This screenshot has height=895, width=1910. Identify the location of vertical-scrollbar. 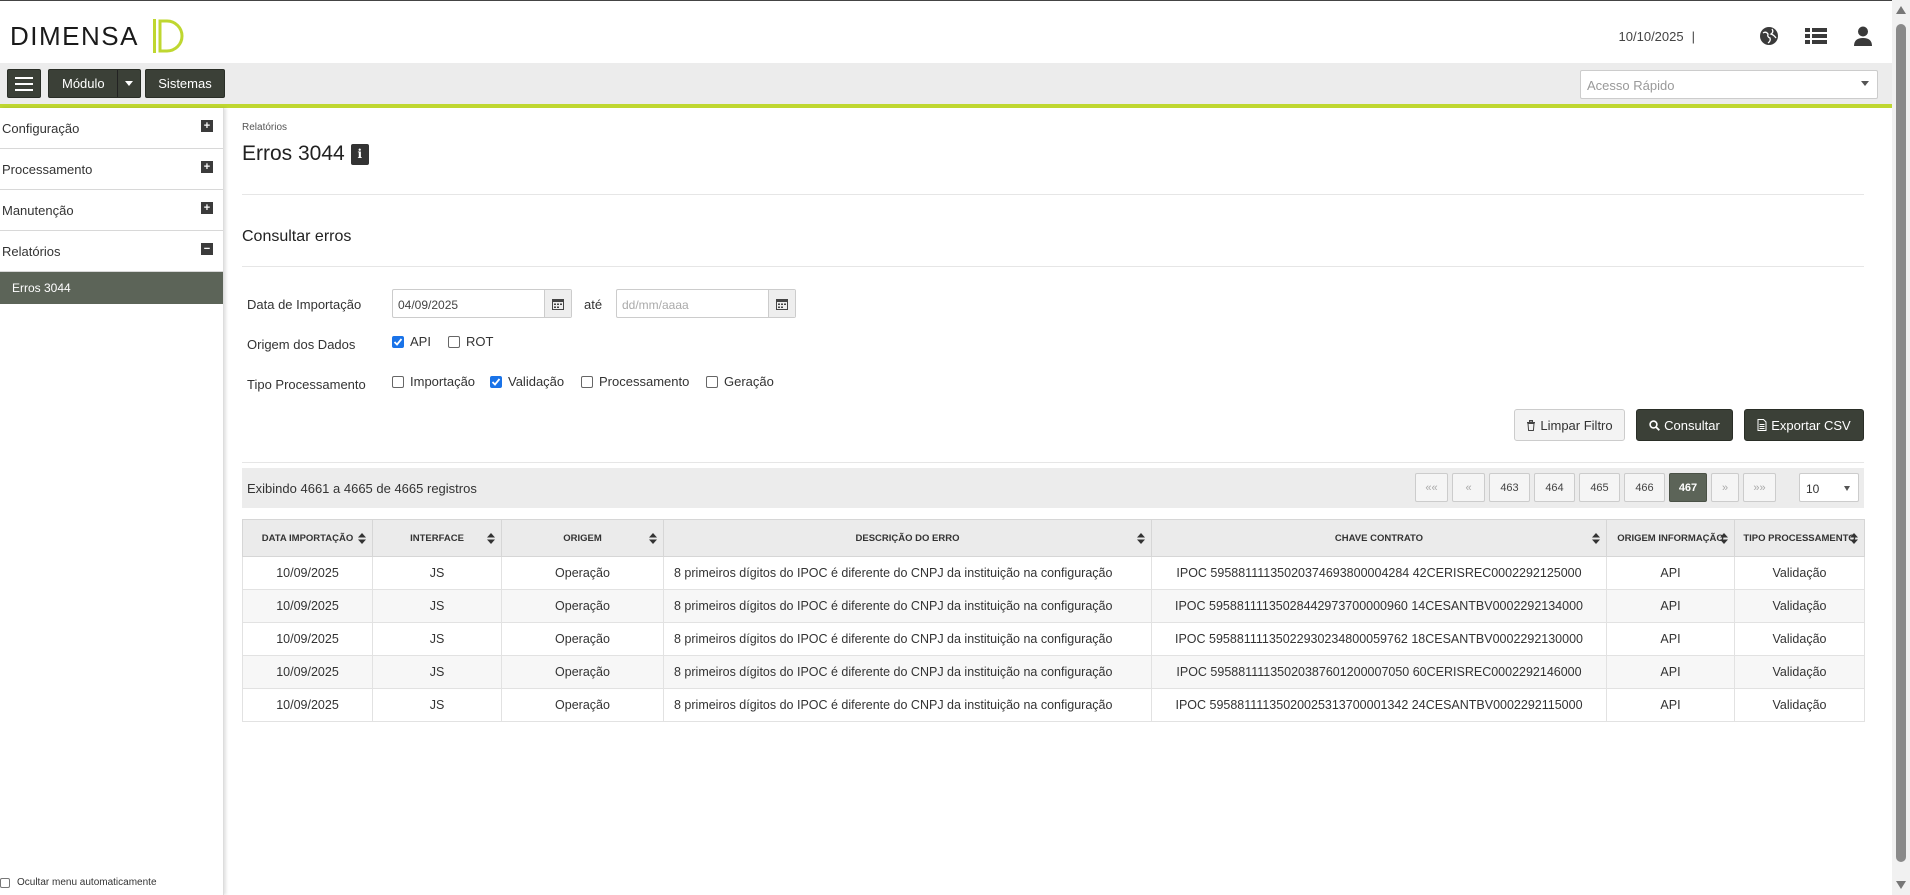
(1901, 447).